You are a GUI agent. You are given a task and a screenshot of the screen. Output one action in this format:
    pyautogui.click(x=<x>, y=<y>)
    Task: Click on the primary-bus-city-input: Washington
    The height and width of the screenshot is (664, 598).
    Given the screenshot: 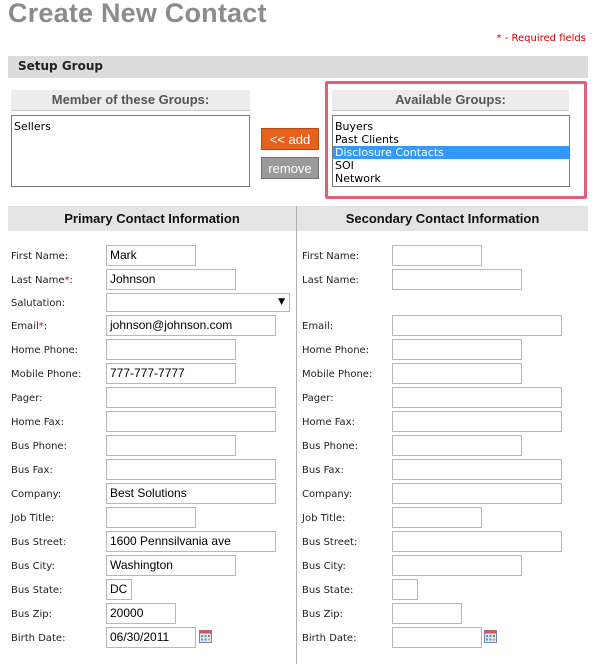 What is the action you would take?
    pyautogui.click(x=171, y=565)
    